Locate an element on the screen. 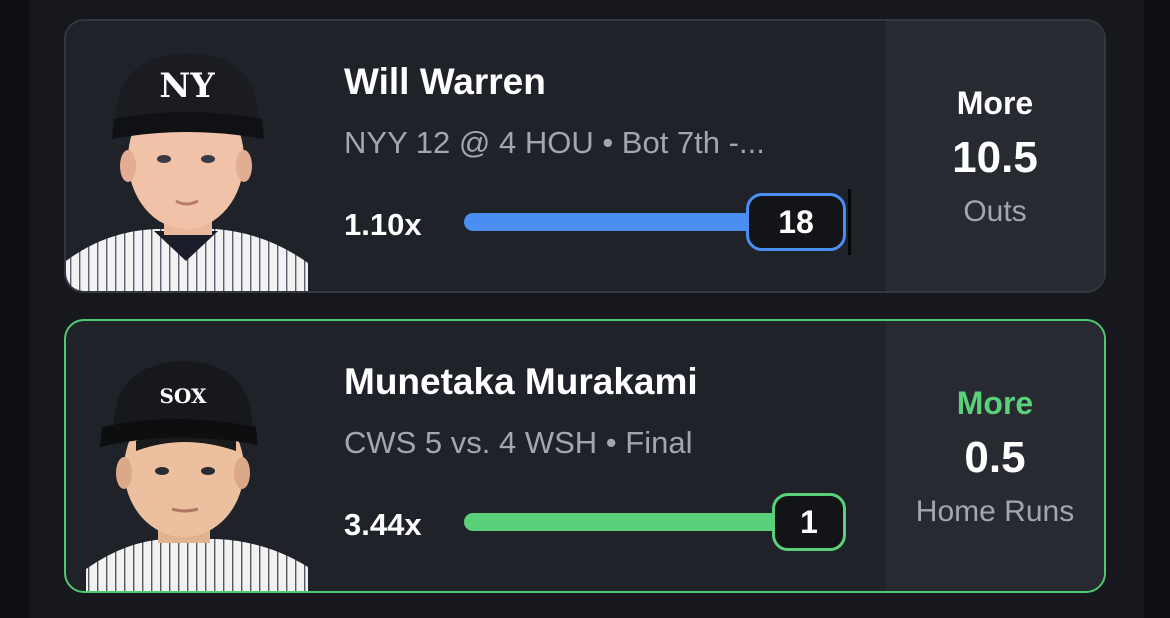  projection-panel: More 0.5 Home Runs is located at coordinates (995, 456).